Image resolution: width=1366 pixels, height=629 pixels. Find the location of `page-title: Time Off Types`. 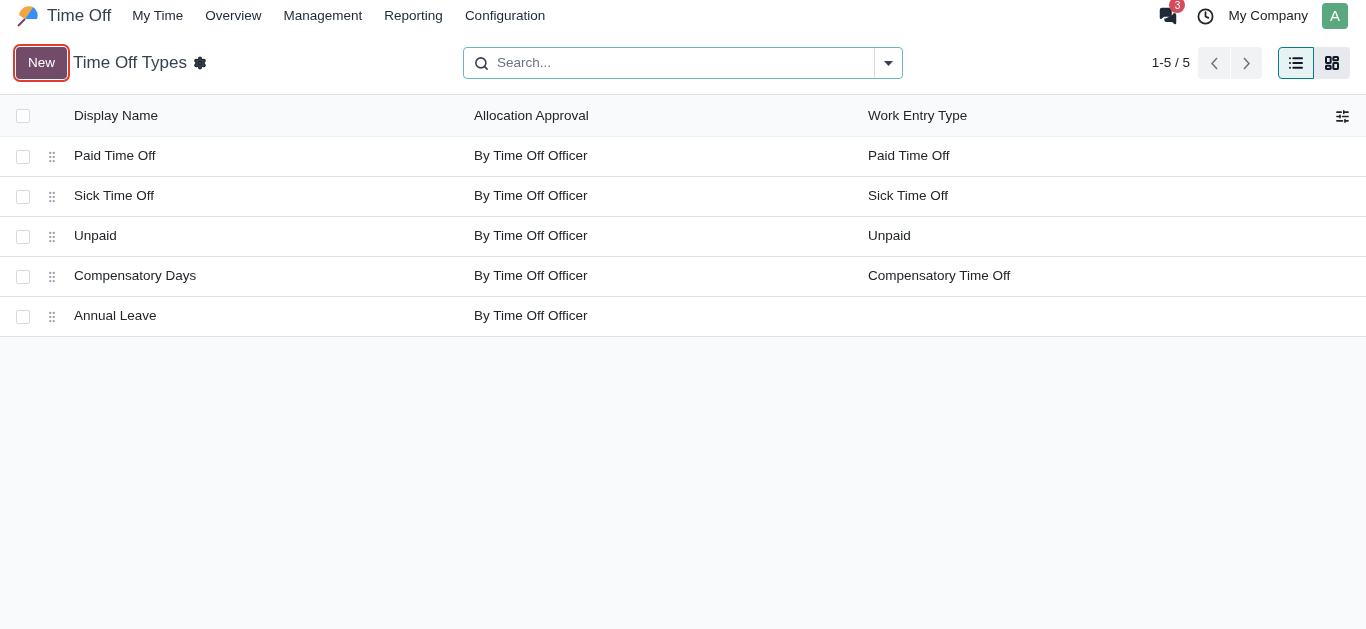

page-title: Time Off Types is located at coordinates (130, 63).